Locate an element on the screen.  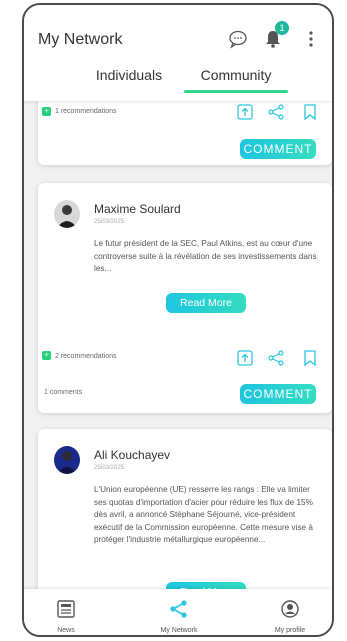
author-name: Ali Kouchayev is located at coordinates (132, 455).